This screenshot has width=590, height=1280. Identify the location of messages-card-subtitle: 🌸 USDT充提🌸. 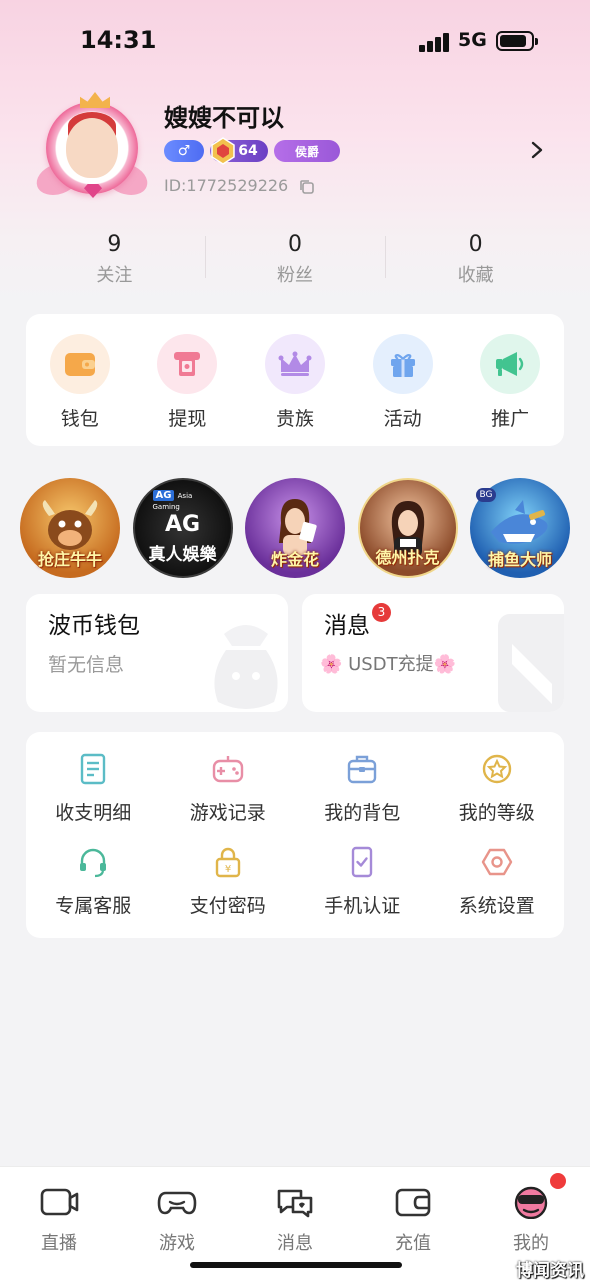
(388, 664).